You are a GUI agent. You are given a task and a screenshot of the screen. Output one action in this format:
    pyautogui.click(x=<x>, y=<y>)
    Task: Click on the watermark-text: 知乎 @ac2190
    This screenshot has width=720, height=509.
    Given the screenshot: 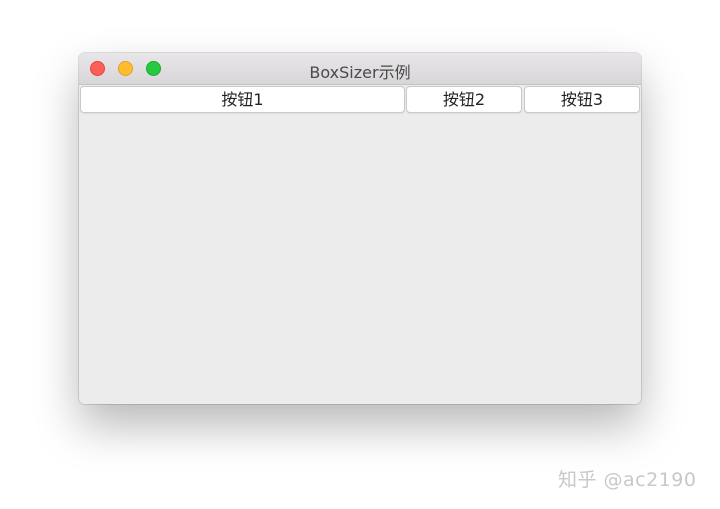 What is the action you would take?
    pyautogui.click(x=627, y=480)
    